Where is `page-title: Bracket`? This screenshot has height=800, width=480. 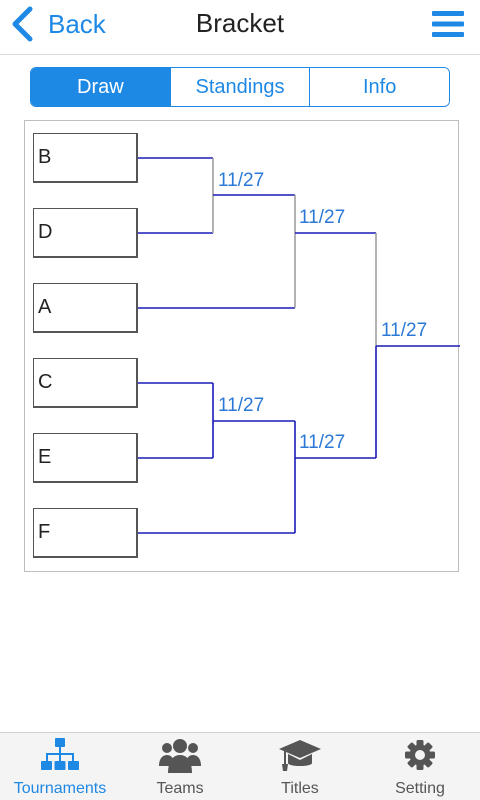
page-title: Bracket is located at coordinates (240, 23).